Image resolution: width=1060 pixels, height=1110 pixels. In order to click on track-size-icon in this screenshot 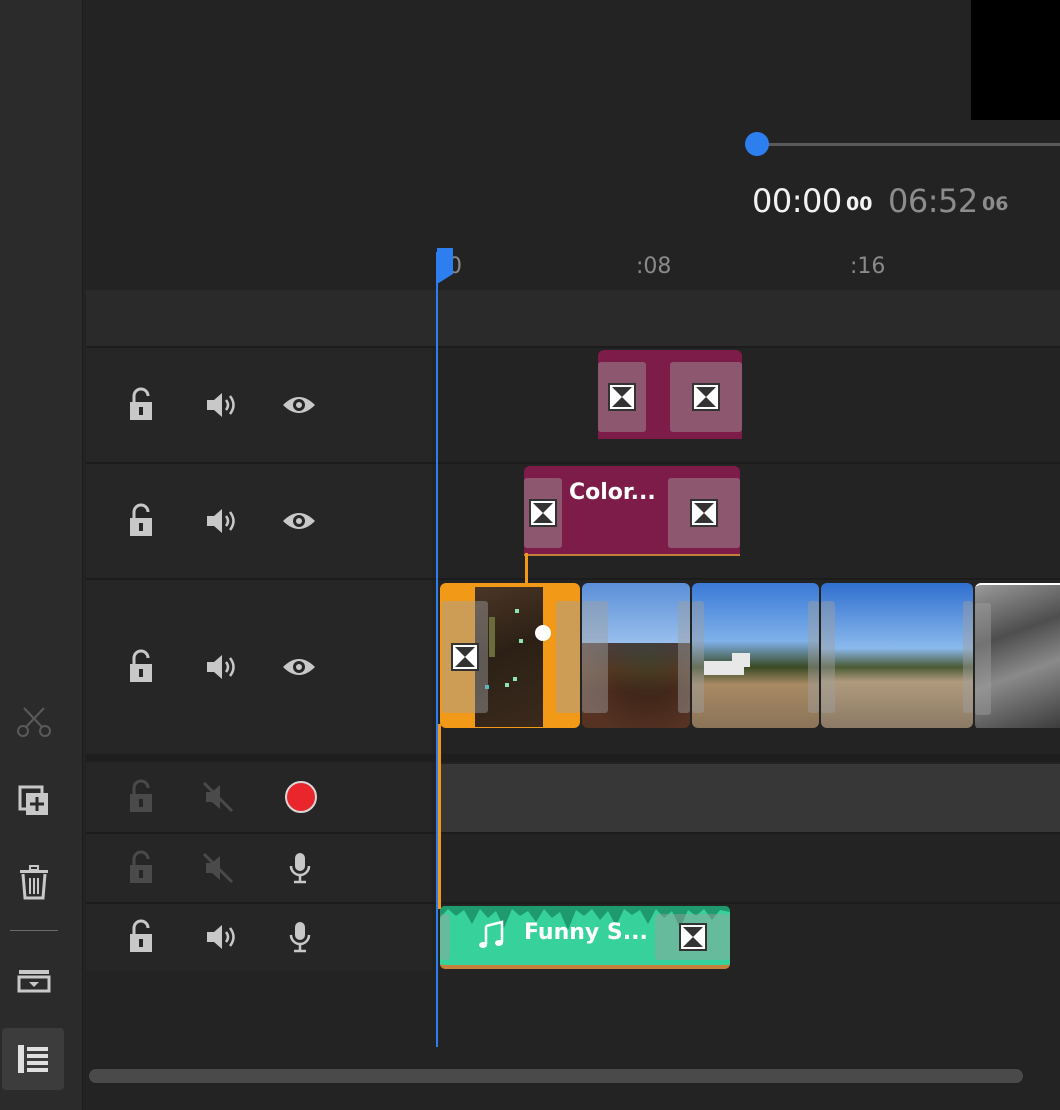, I will do `click(34, 980)`.